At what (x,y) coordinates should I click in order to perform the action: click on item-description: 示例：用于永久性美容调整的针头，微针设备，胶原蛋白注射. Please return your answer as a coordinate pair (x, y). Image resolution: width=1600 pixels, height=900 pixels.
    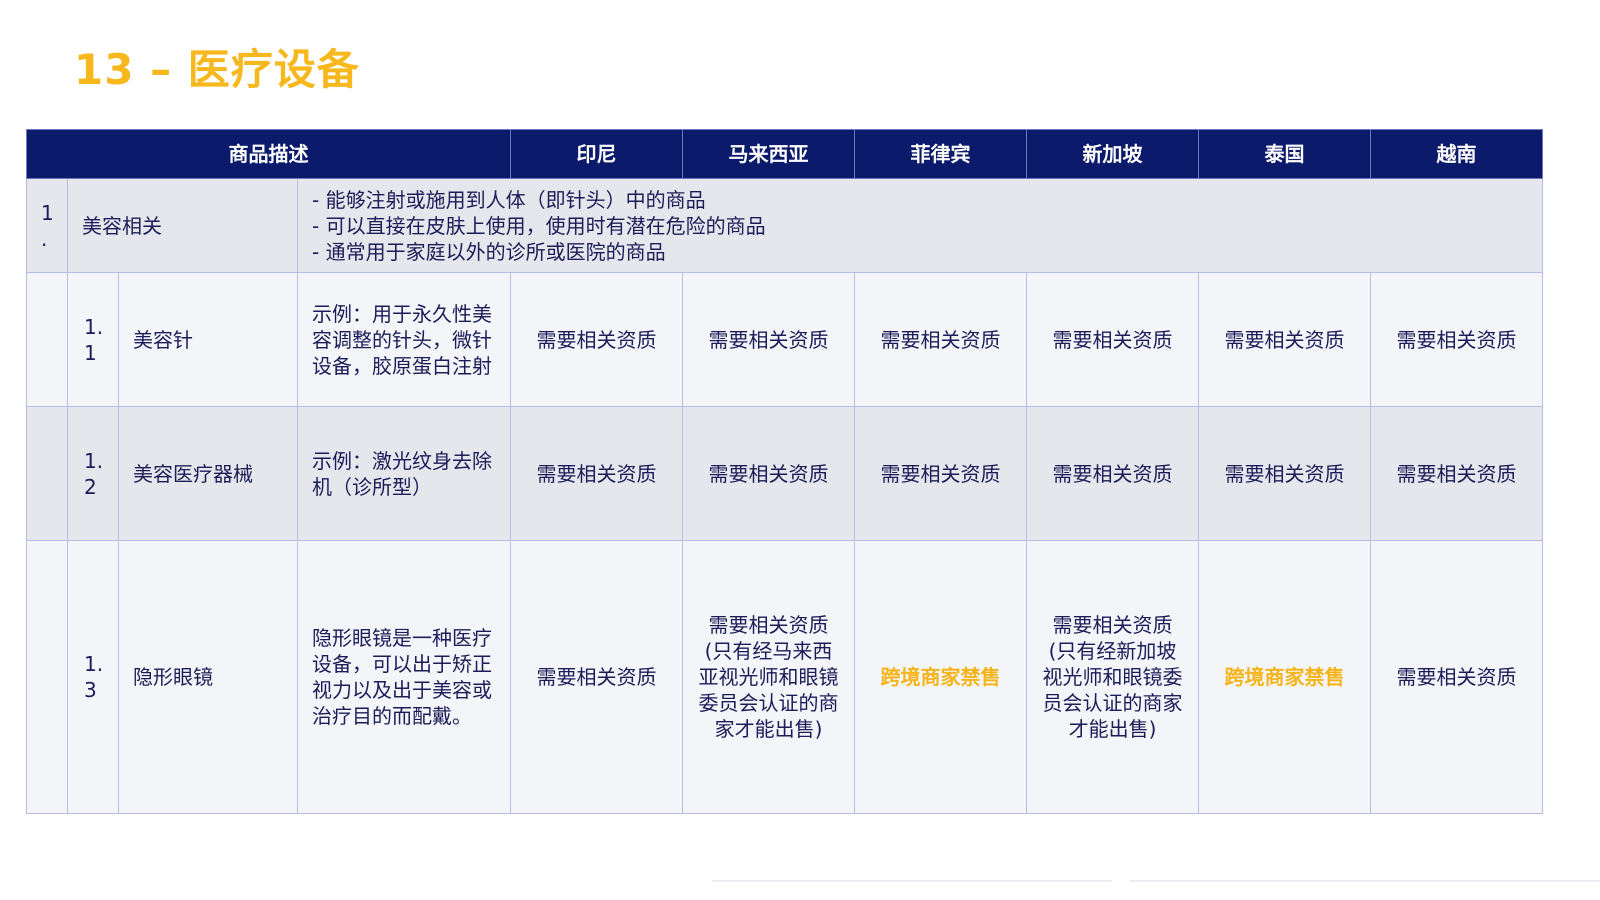
    Looking at the image, I should click on (404, 339).